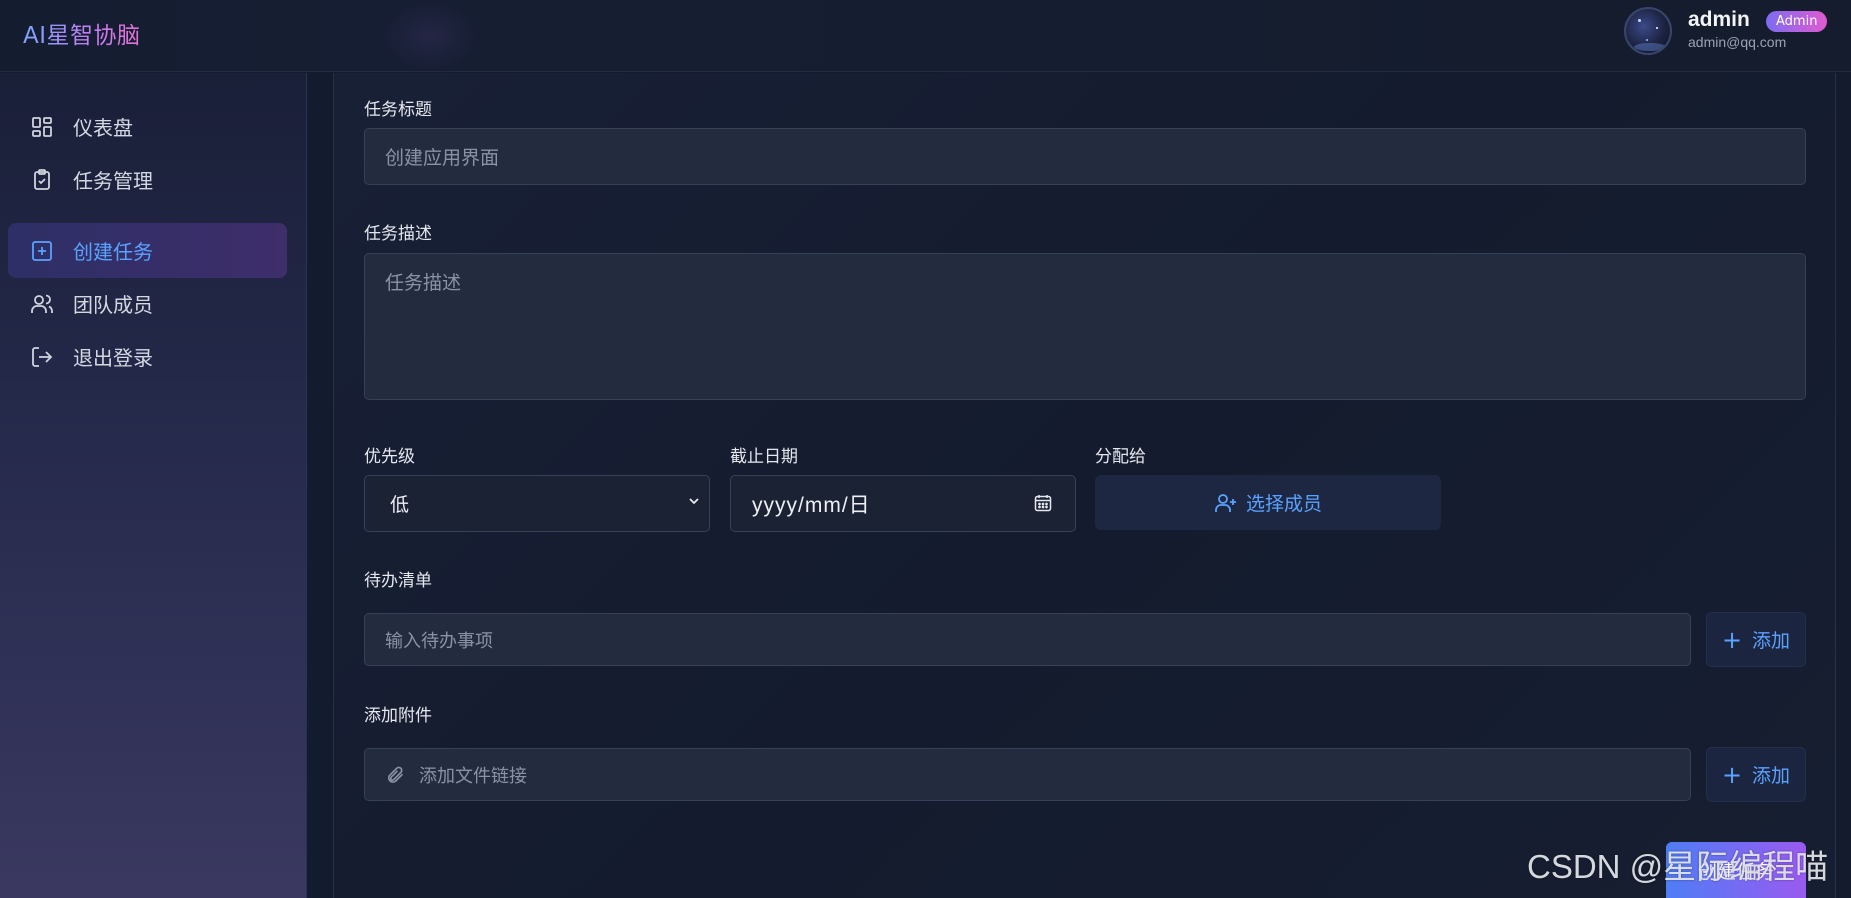 The height and width of the screenshot is (898, 1851). I want to click on sidebar-item-create-task: 创建任务, so click(147, 250).